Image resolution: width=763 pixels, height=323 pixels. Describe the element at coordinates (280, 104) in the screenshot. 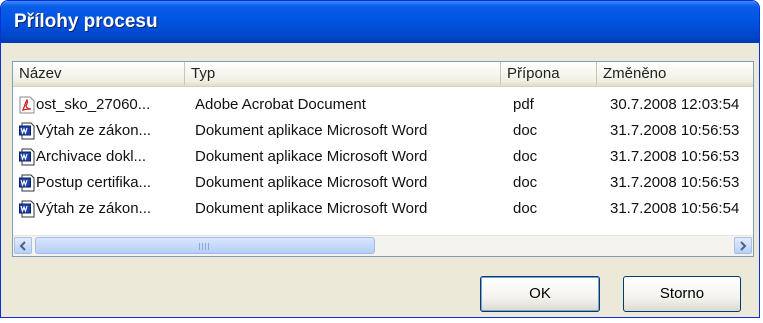

I see `file-type: Adobe Acrobat Document` at that location.